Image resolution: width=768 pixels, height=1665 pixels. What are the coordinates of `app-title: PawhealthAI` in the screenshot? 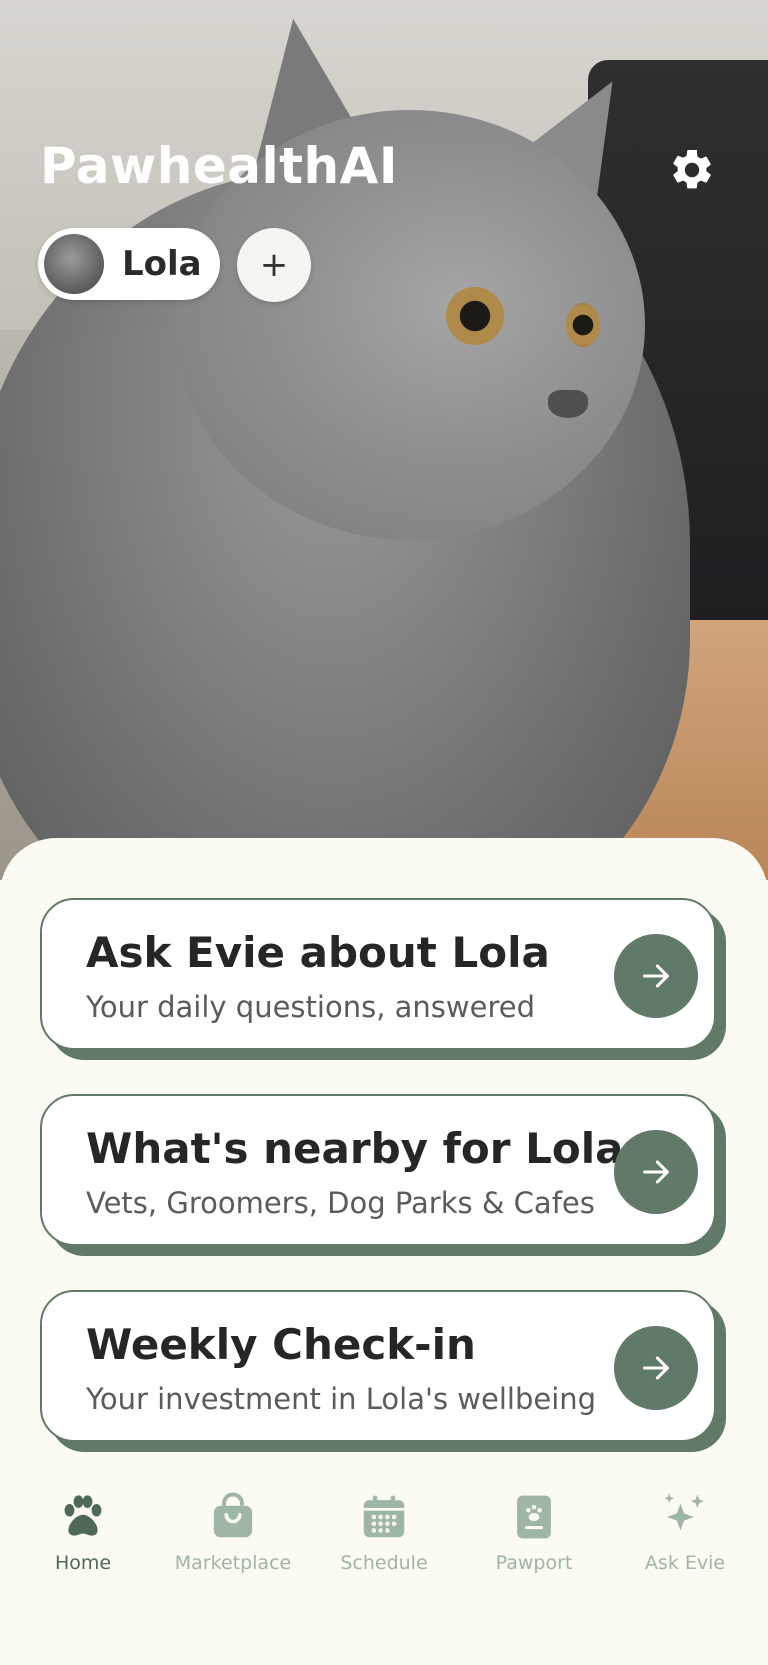 It's located at (219, 166).